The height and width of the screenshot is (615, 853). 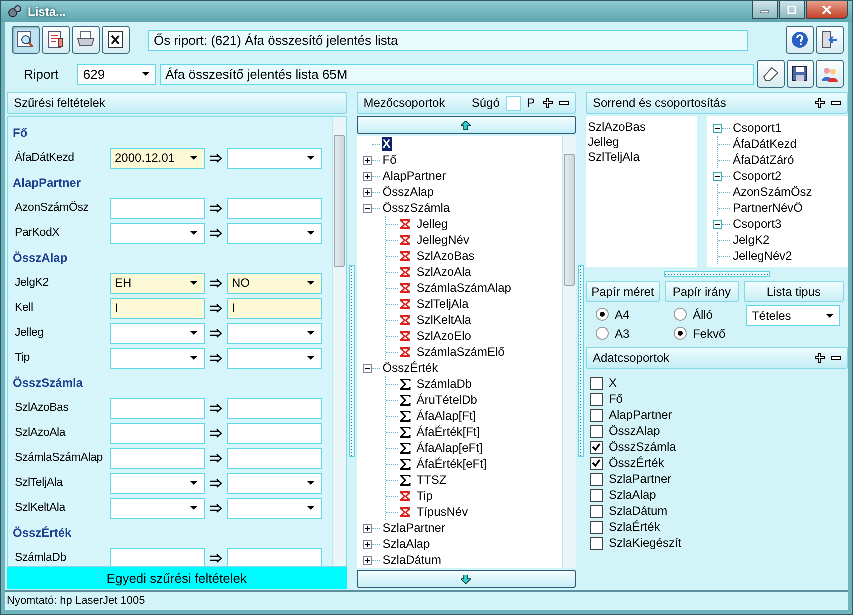 What do you see at coordinates (444, 320) in the screenshot?
I see `tree-item: SzlKeltAla` at bounding box center [444, 320].